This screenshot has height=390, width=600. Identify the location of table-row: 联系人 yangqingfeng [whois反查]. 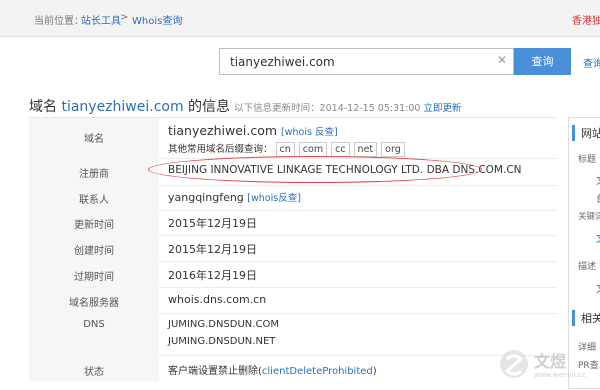
(292, 198).